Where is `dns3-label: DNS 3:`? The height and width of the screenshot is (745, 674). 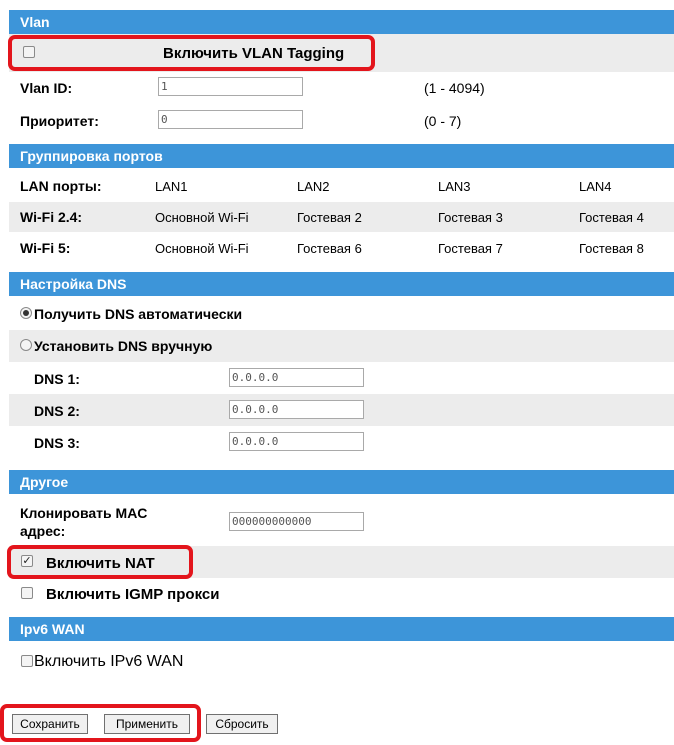 dns3-label: DNS 3: is located at coordinates (57, 443).